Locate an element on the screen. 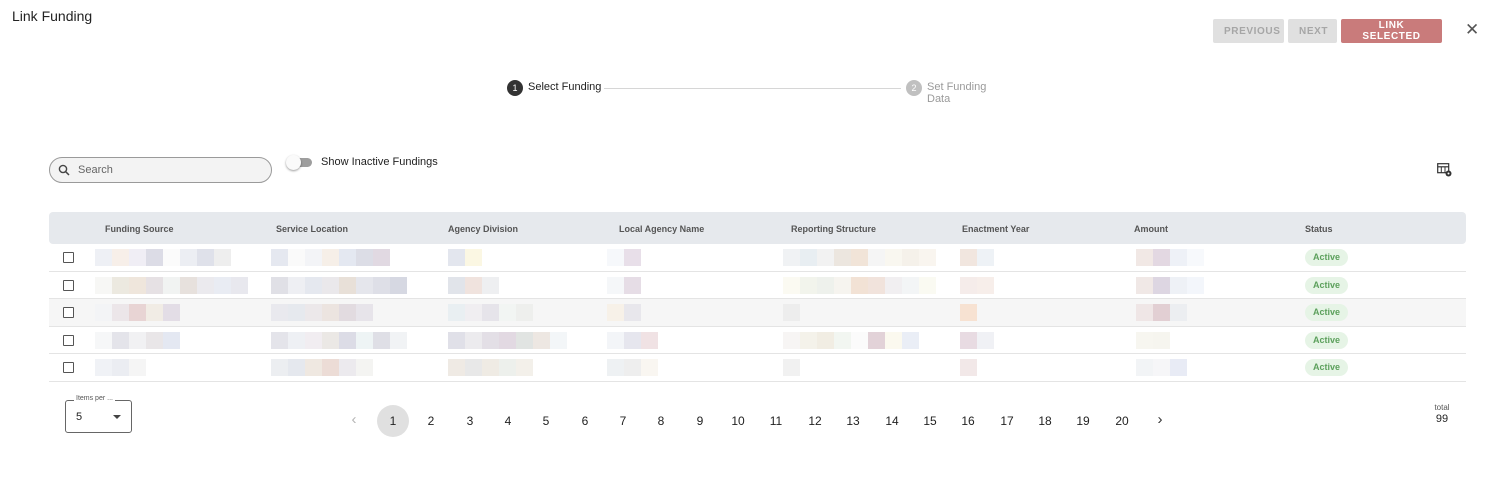 The width and height of the screenshot is (1507, 495). page-1: 1 is located at coordinates (393, 421).